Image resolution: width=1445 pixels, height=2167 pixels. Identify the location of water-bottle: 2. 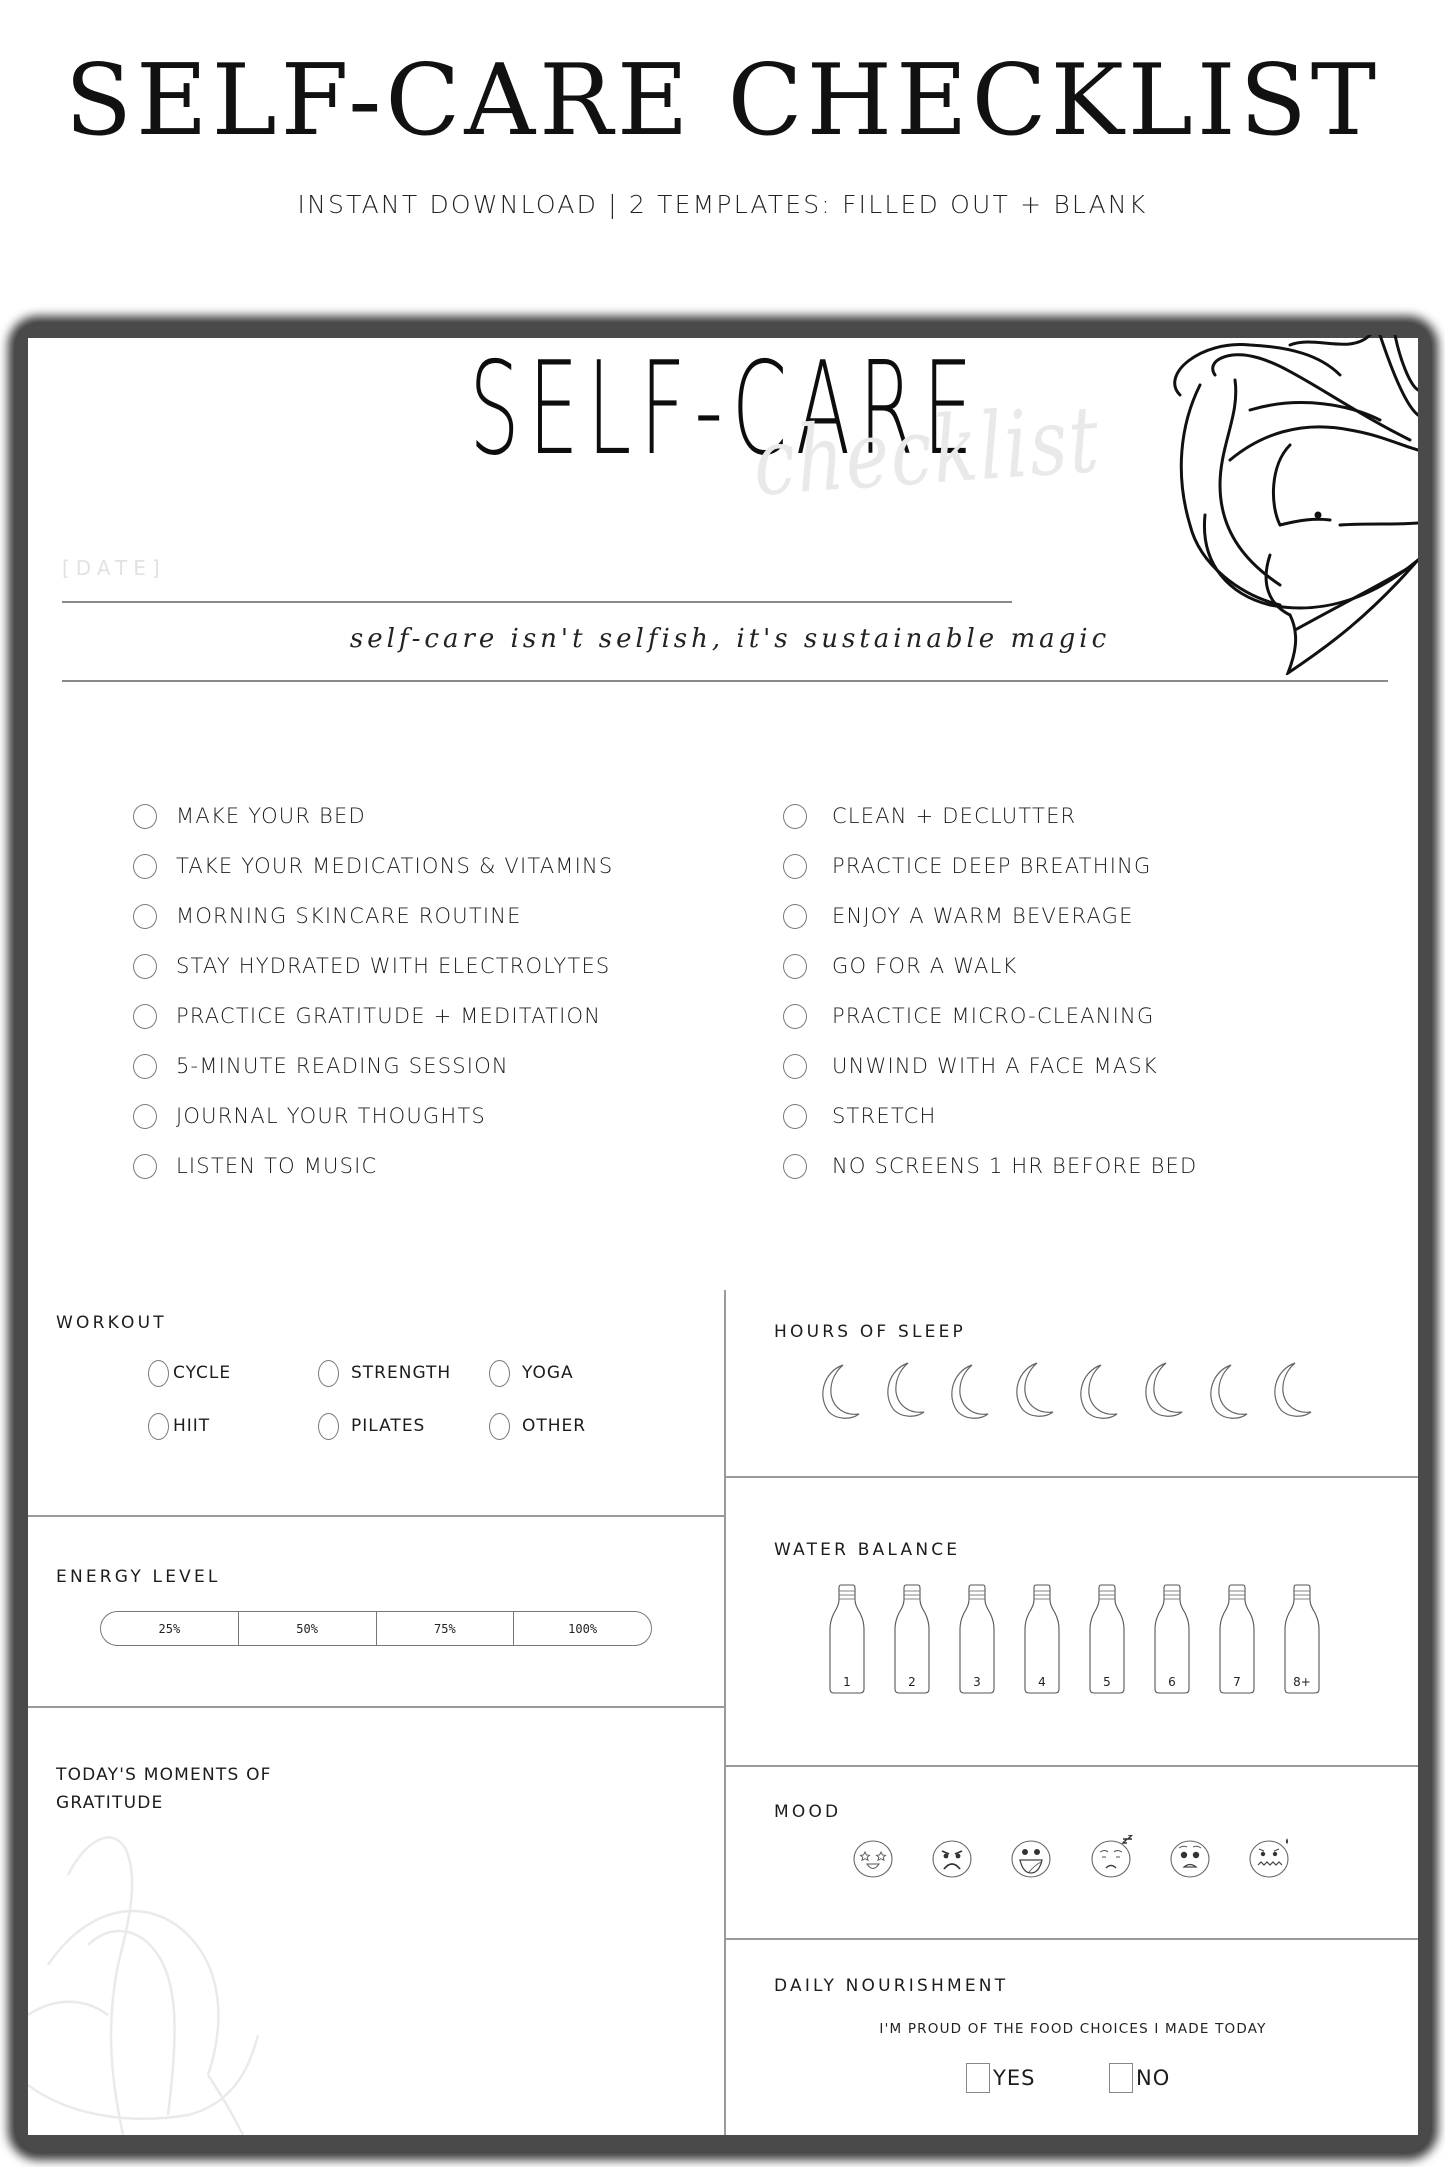
(912, 1639).